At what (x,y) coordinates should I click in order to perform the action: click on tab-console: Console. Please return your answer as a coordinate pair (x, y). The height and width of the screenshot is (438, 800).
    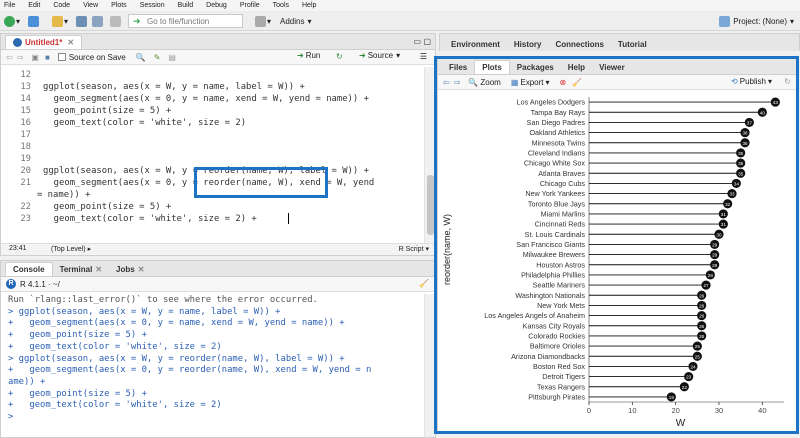
    Looking at the image, I should click on (29, 269).